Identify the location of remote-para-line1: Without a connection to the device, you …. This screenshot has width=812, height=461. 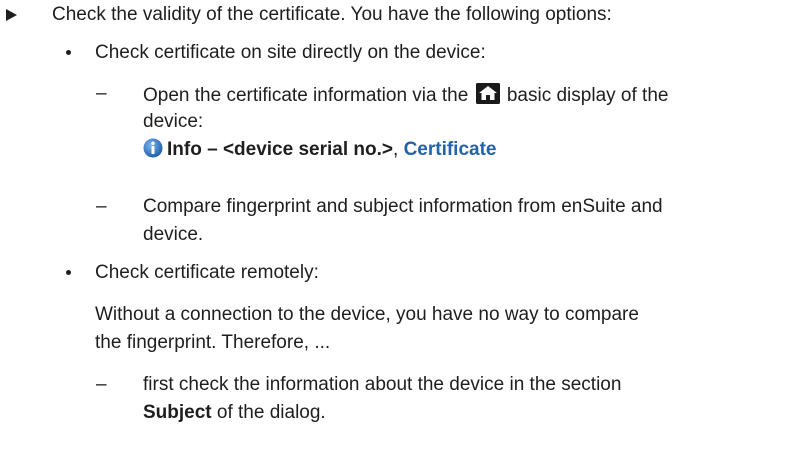
(367, 314).